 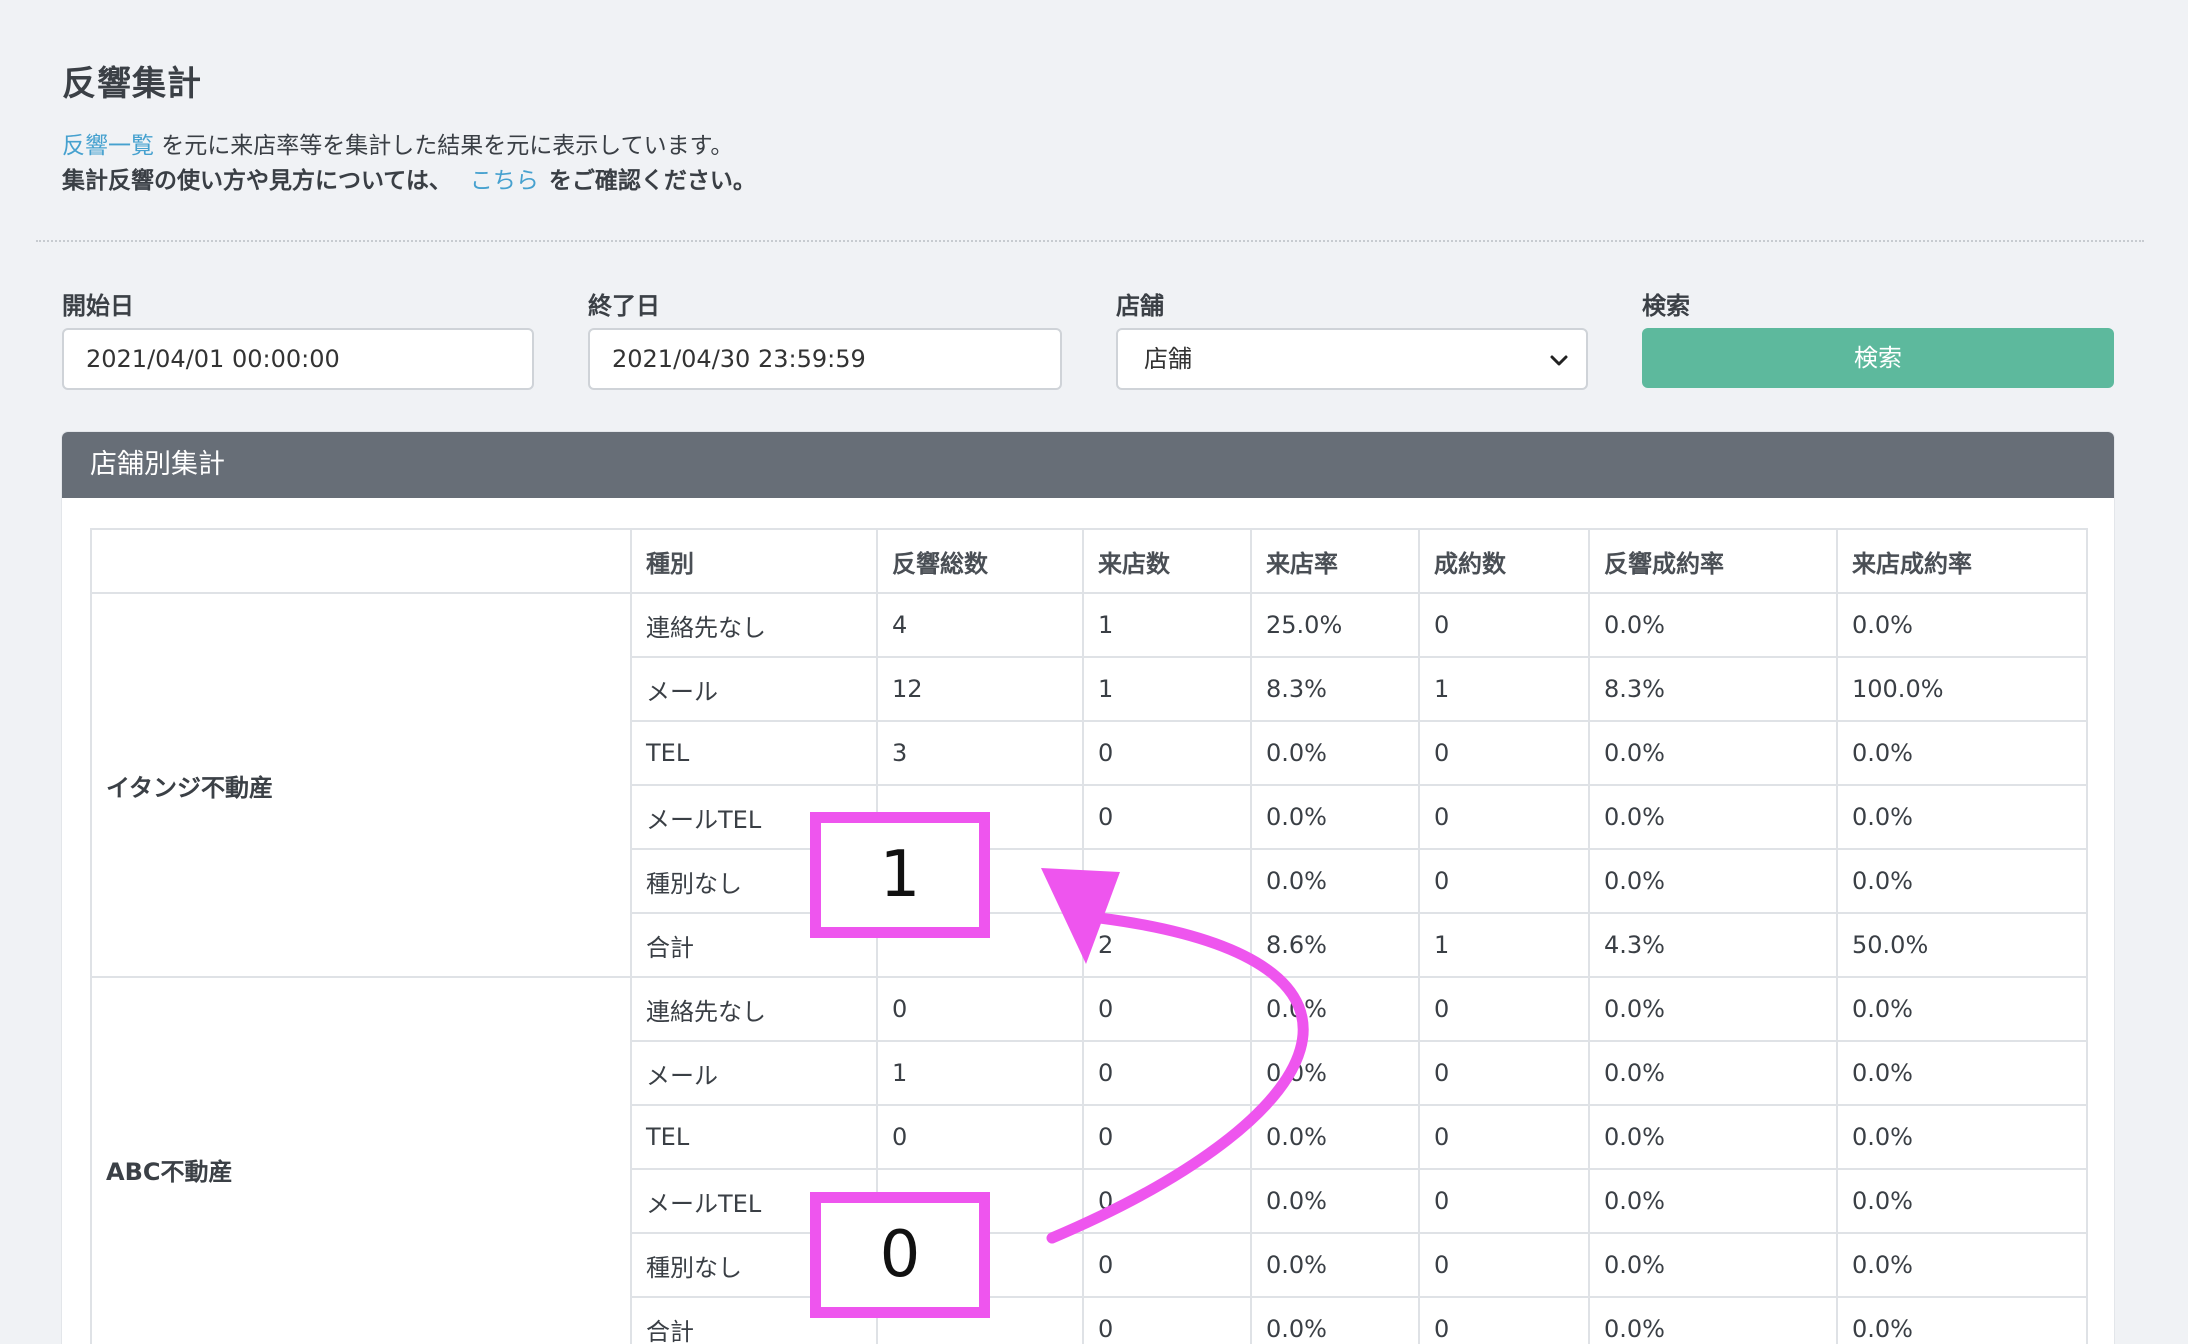 I want to click on header-visit-rate: 来店率, so click(x=1335, y=561).